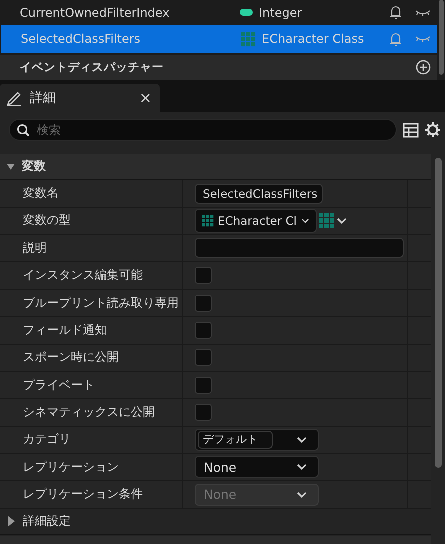 This screenshot has height=544, width=445. I want to click on container-type-dropdown, so click(332, 220).